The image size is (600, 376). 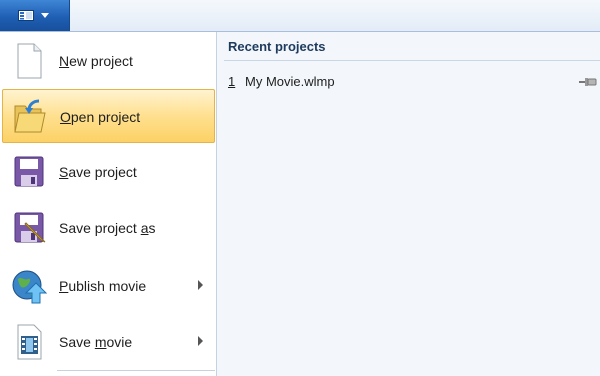 I want to click on save-as-icon, so click(x=30, y=227).